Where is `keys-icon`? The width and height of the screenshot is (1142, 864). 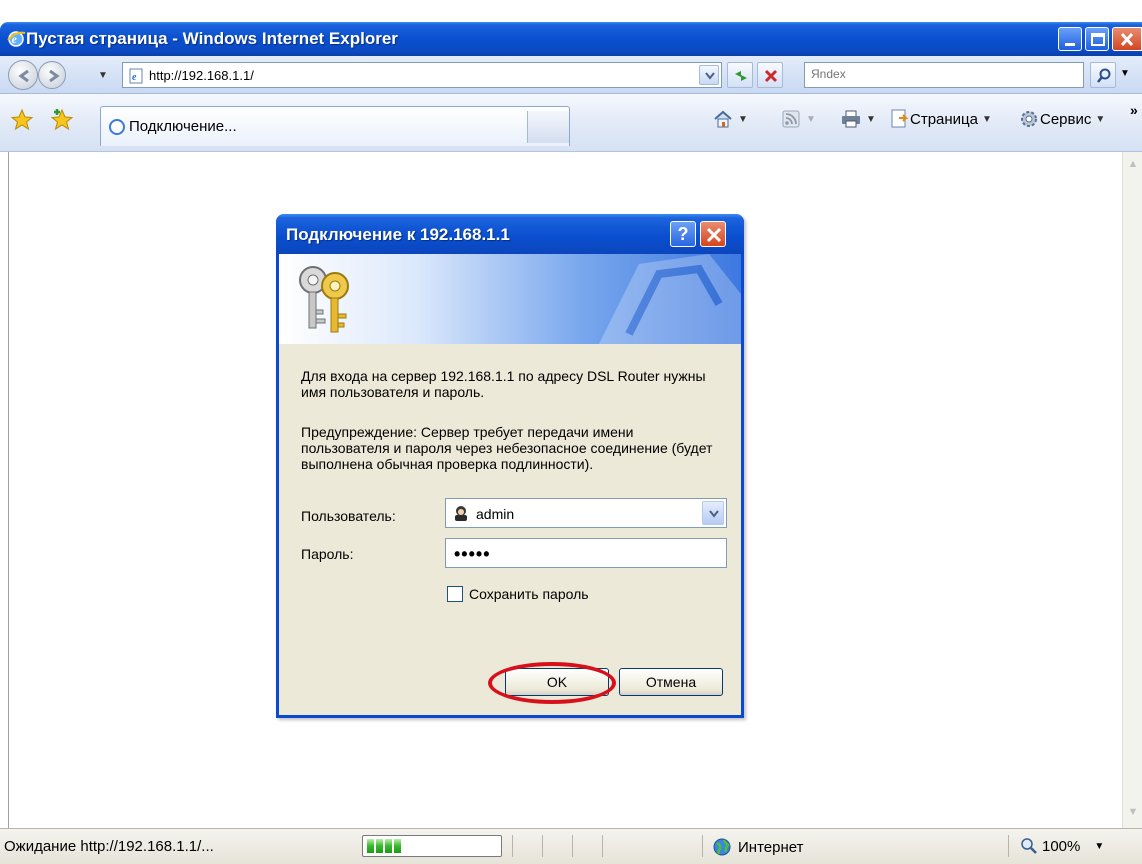
keys-icon is located at coordinates (324, 299).